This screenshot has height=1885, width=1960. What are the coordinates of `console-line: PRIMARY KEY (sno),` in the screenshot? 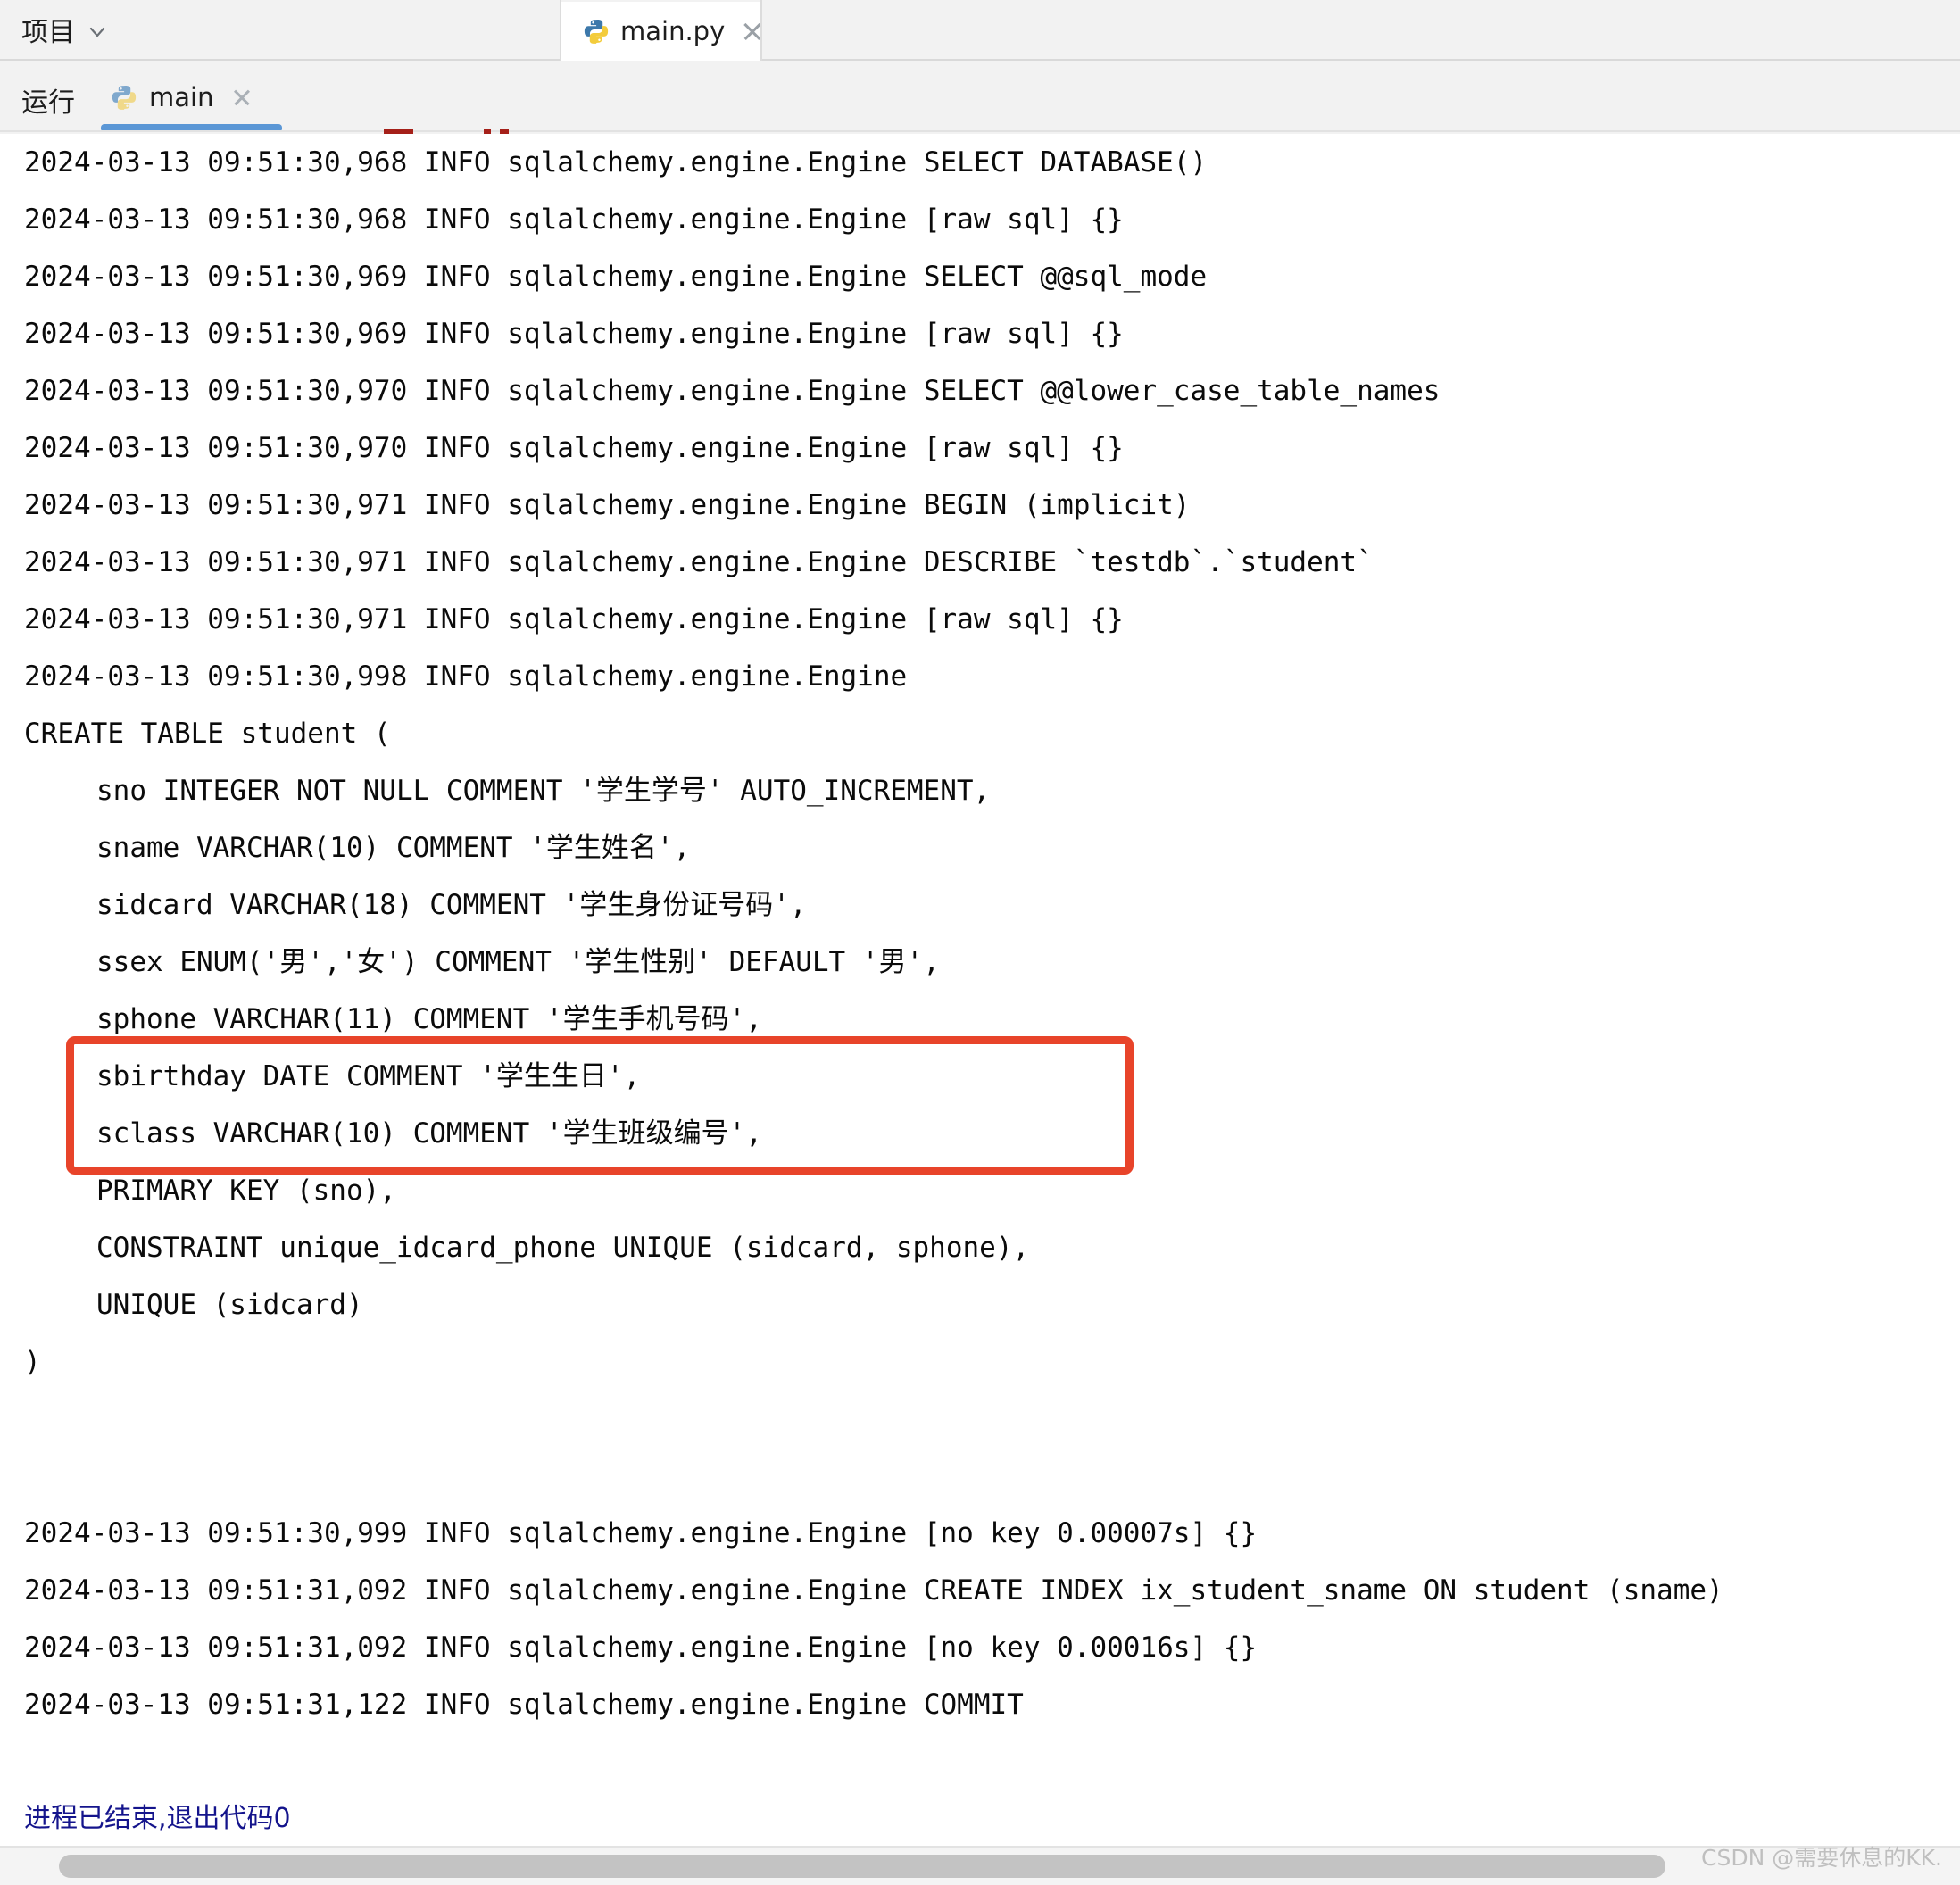 It's located at (246, 1191).